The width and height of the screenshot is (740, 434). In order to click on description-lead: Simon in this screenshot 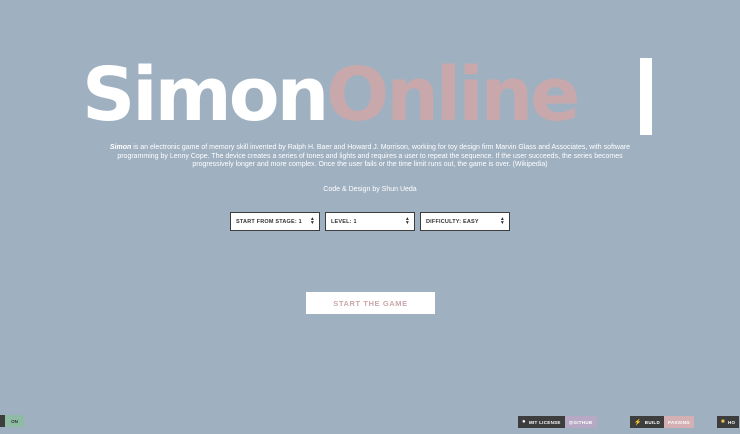, I will do `click(120, 147)`.